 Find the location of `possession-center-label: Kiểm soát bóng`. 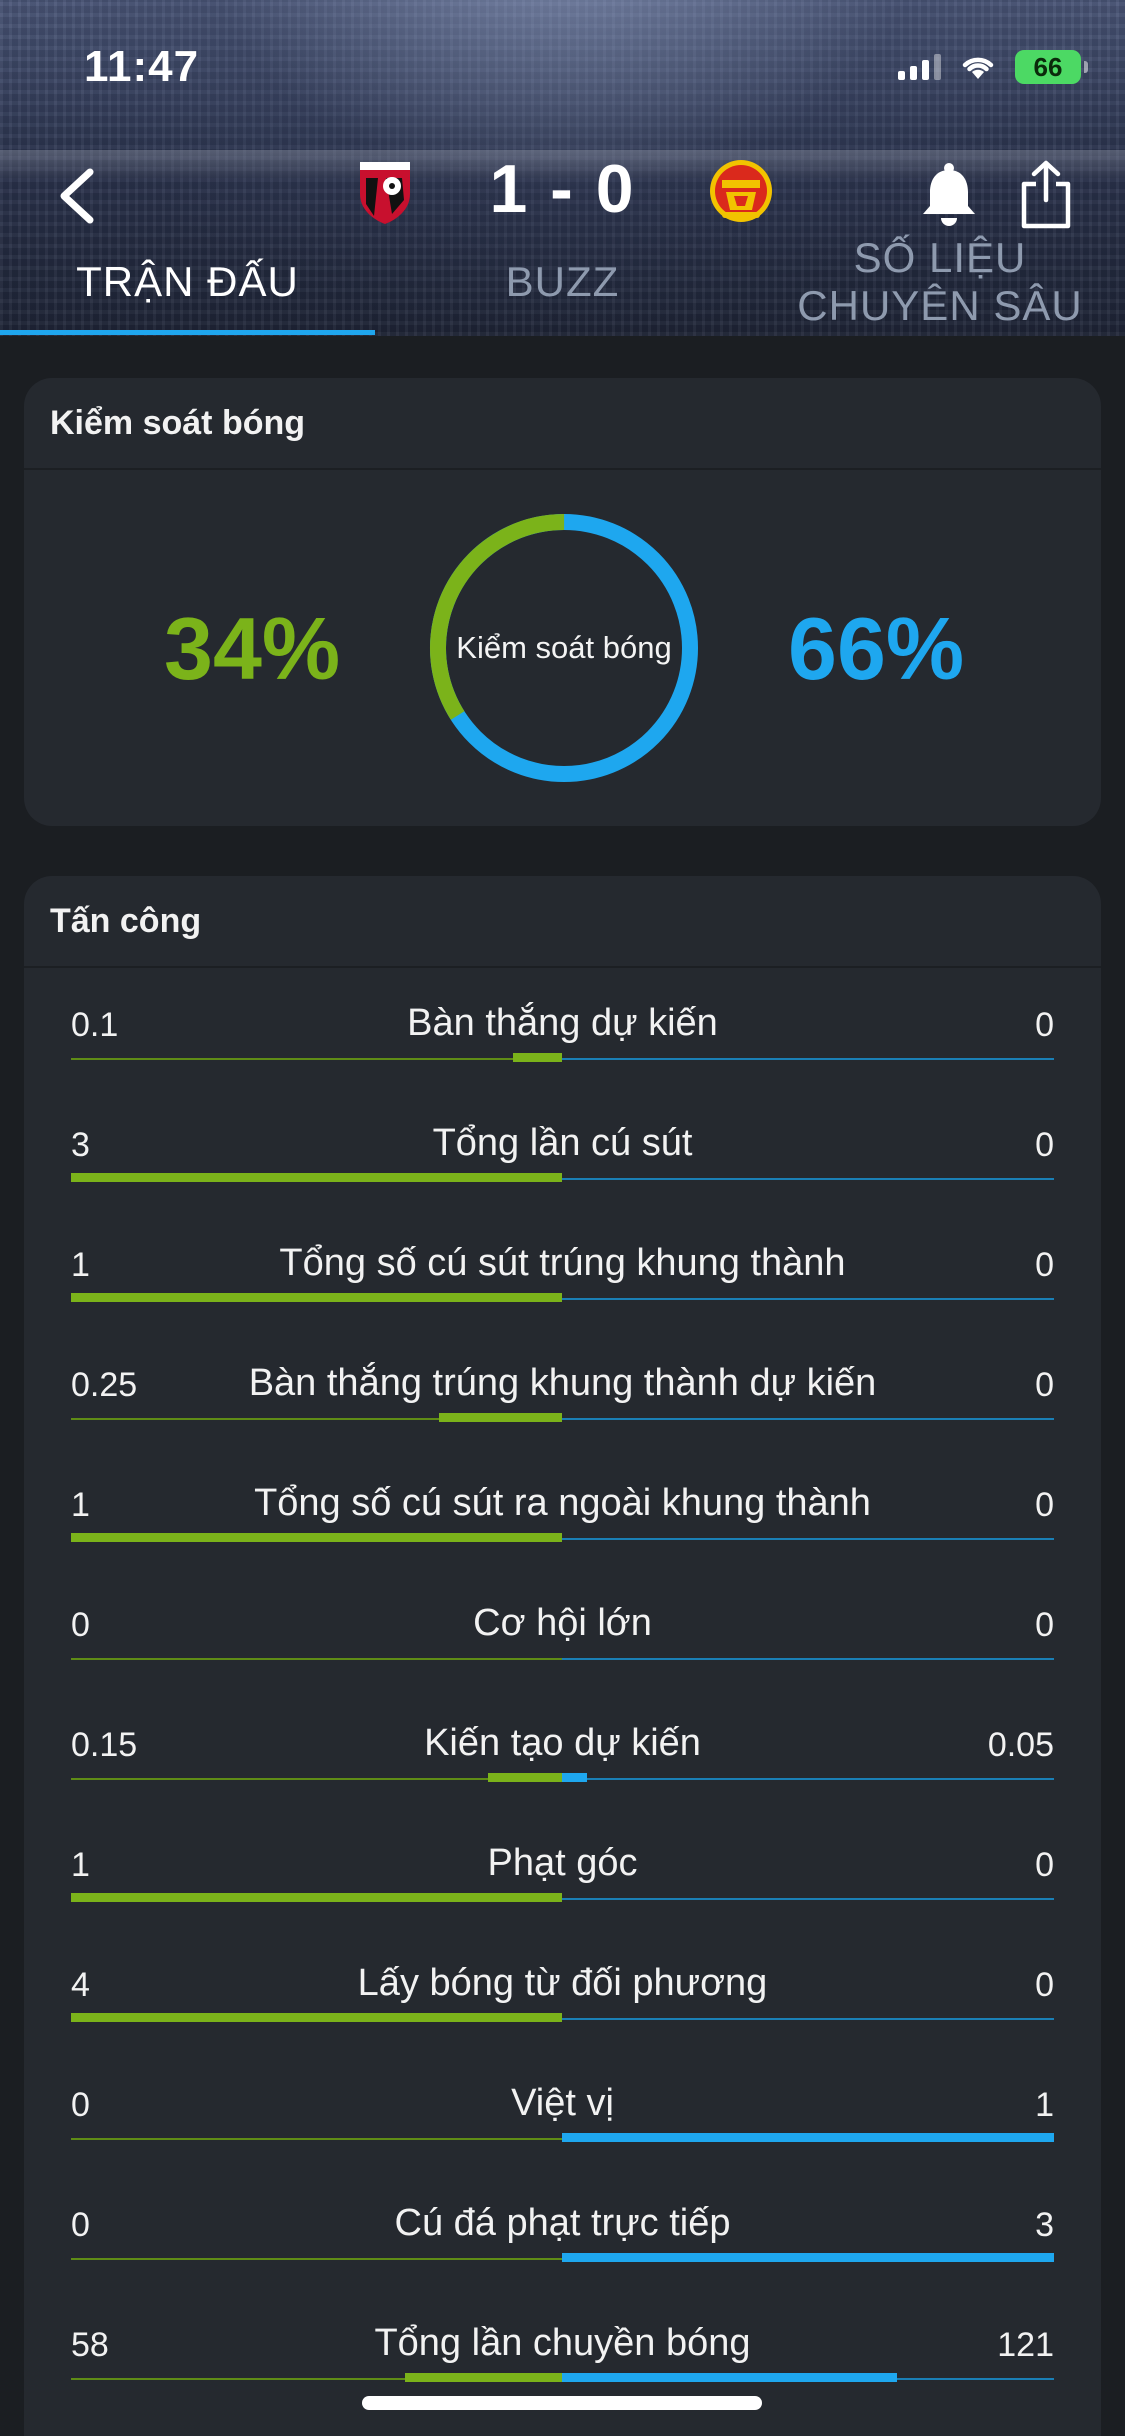

possession-center-label: Kiểm soát bóng is located at coordinates (564, 647).